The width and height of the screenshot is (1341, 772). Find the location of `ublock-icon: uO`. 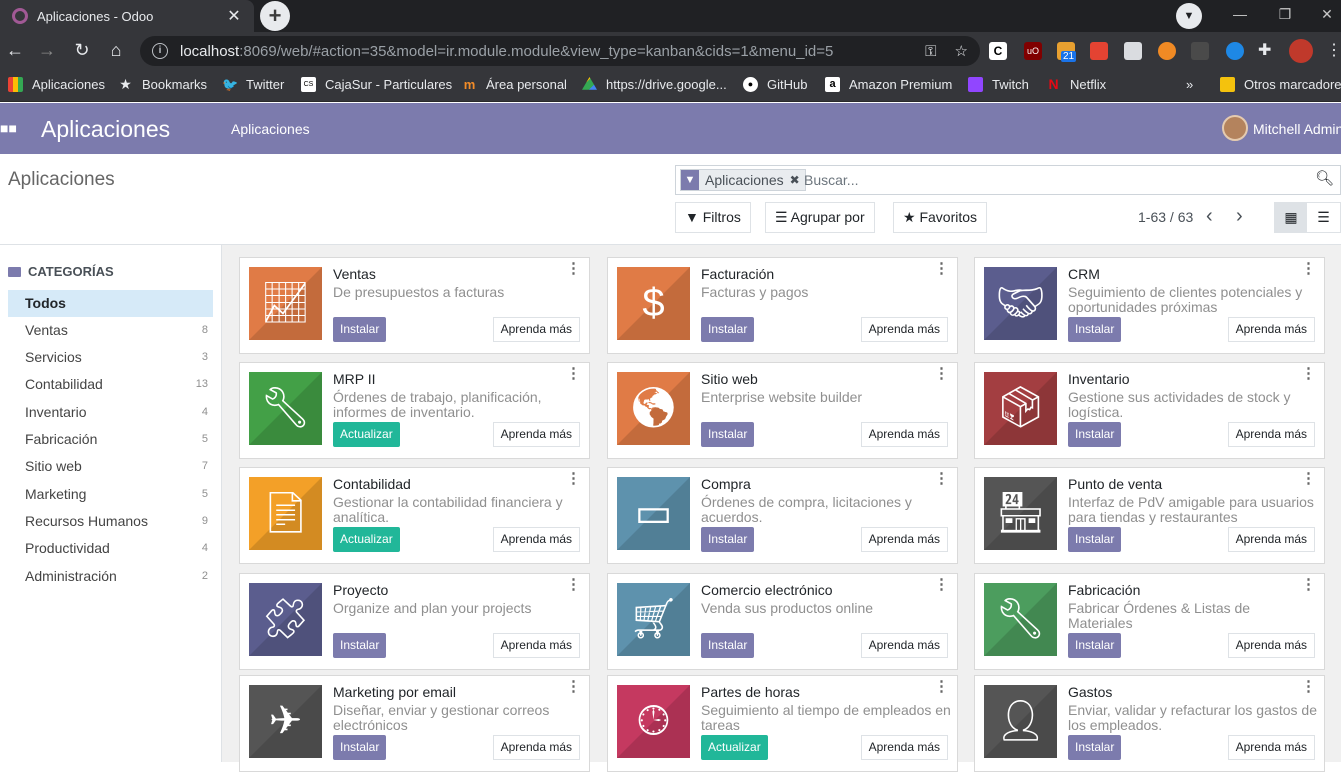

ublock-icon: uO is located at coordinates (1033, 51).